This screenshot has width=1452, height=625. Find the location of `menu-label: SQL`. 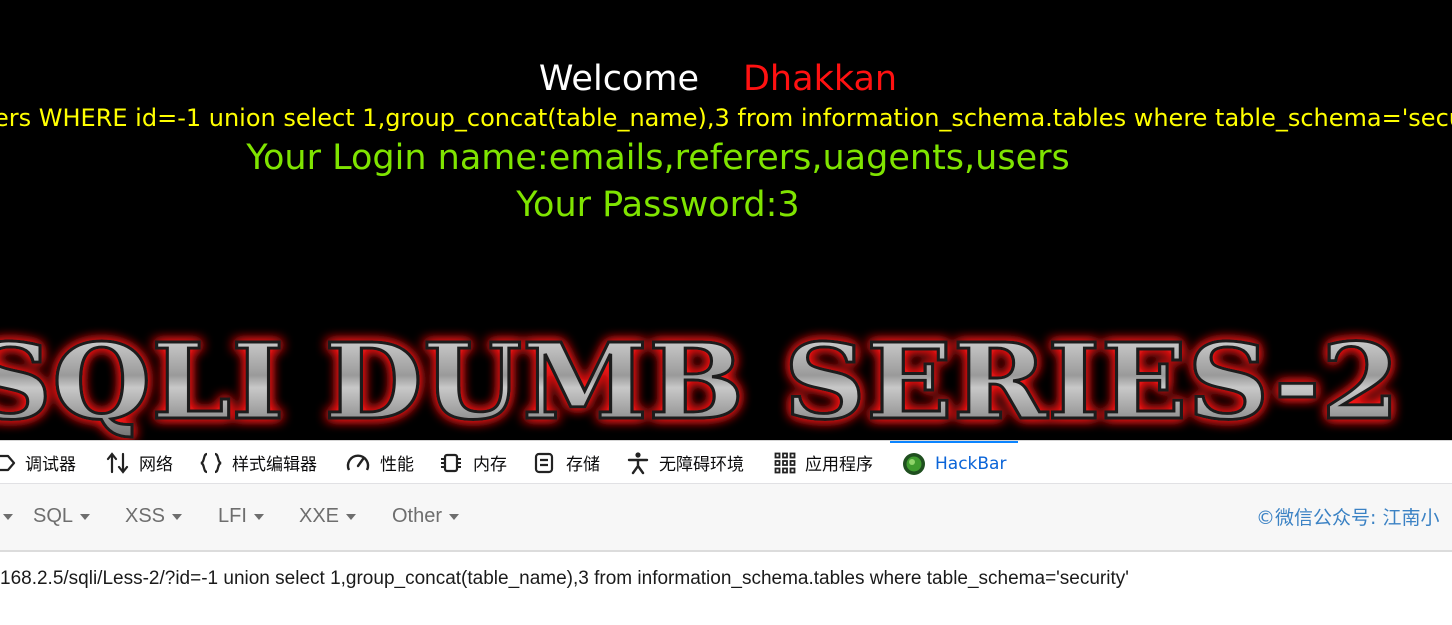

menu-label: SQL is located at coordinates (53, 515).